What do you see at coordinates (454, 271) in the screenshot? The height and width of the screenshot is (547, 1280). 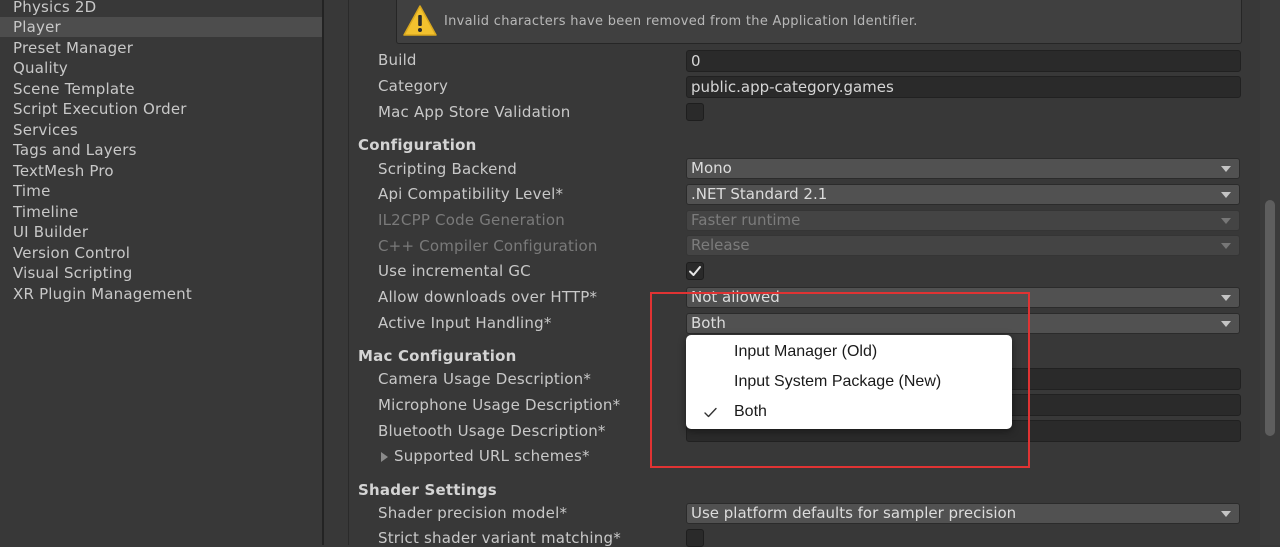 I see `use-incremental-gc-label: Use incremental GC` at bounding box center [454, 271].